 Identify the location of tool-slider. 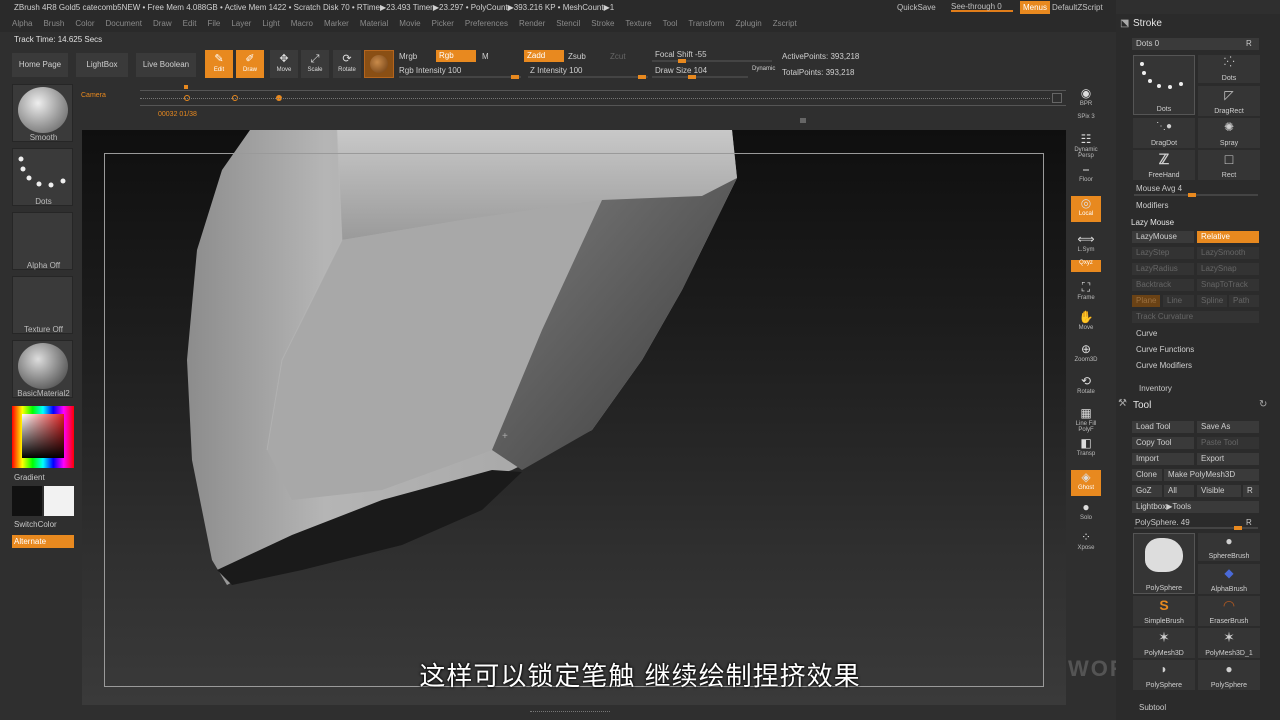
(1196, 528).